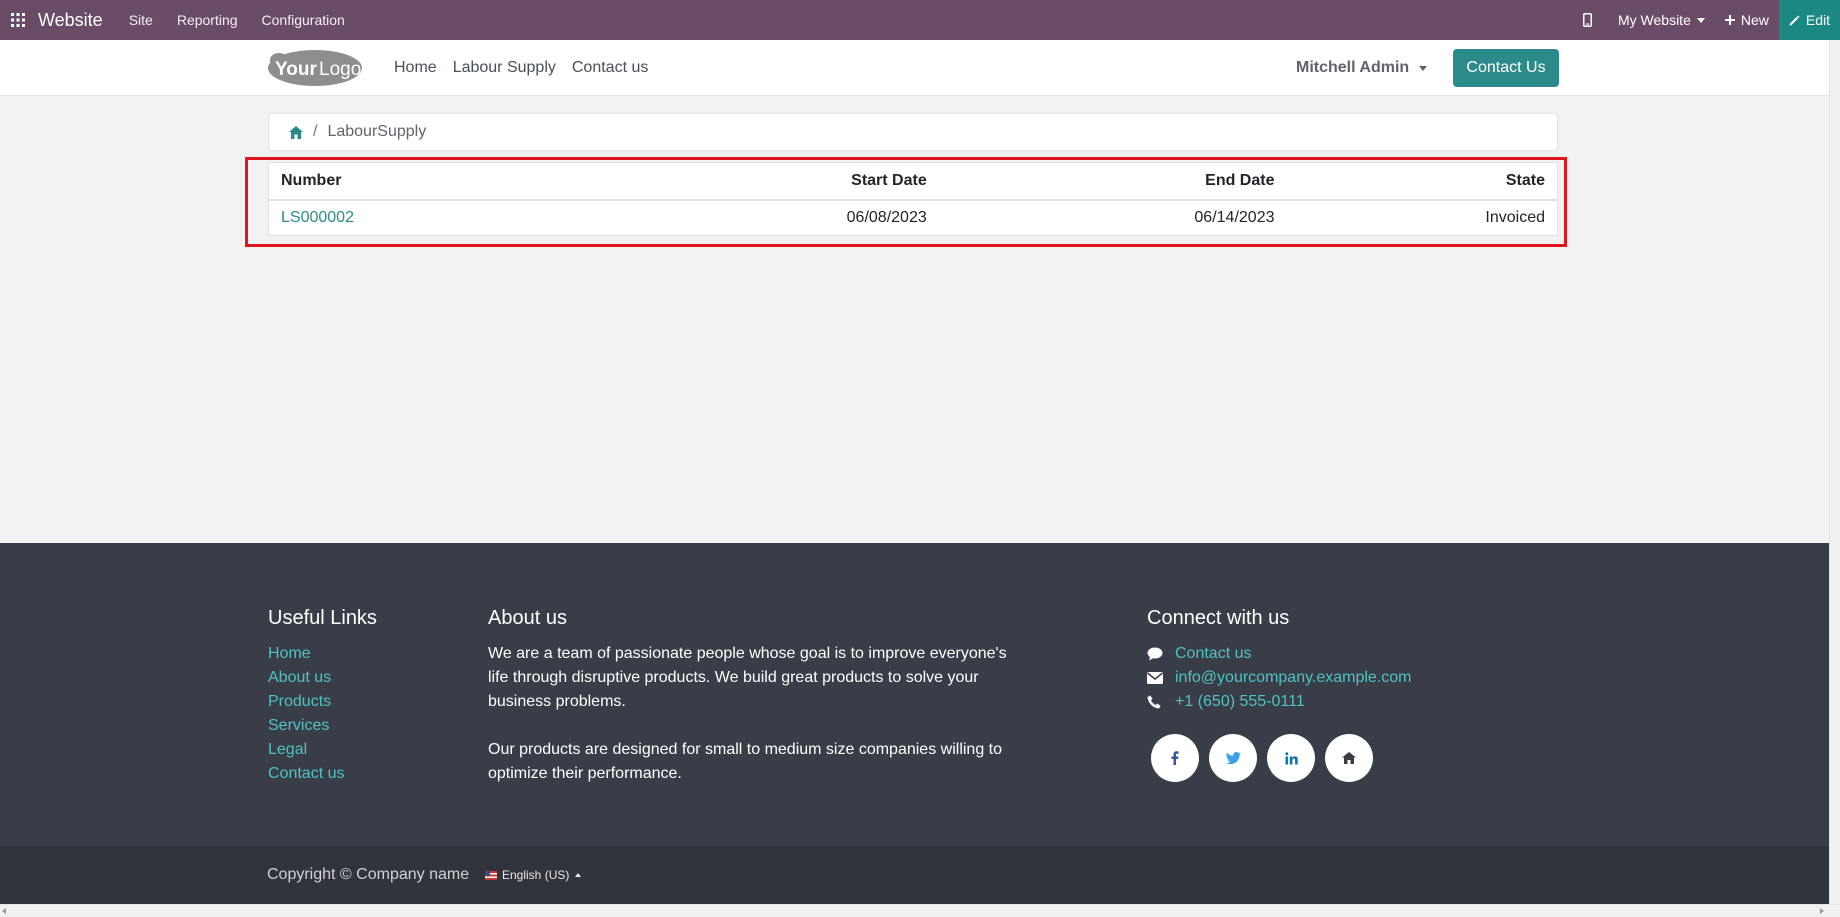 The height and width of the screenshot is (917, 1840). What do you see at coordinates (340, 69) in the screenshot?
I see `svg-text: Logo` at bounding box center [340, 69].